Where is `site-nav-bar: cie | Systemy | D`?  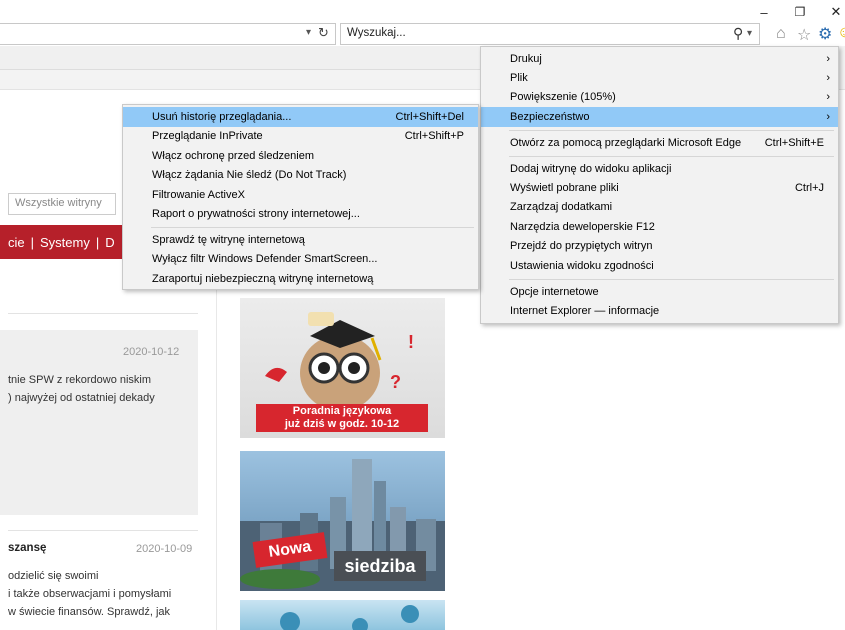
site-nav-bar: cie | Systemy | D is located at coordinates (70, 242).